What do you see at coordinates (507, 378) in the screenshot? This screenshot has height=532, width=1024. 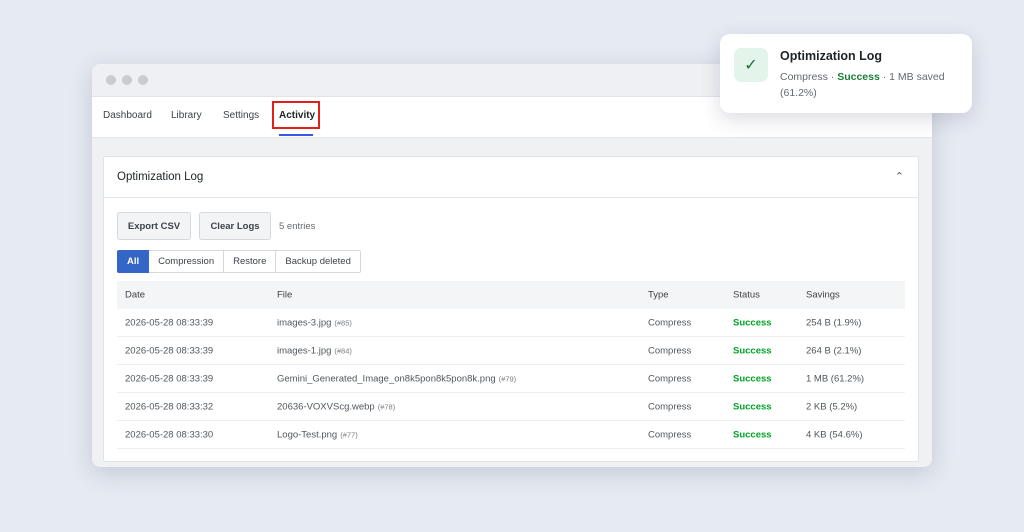 I see `row-file-id: (#79)` at bounding box center [507, 378].